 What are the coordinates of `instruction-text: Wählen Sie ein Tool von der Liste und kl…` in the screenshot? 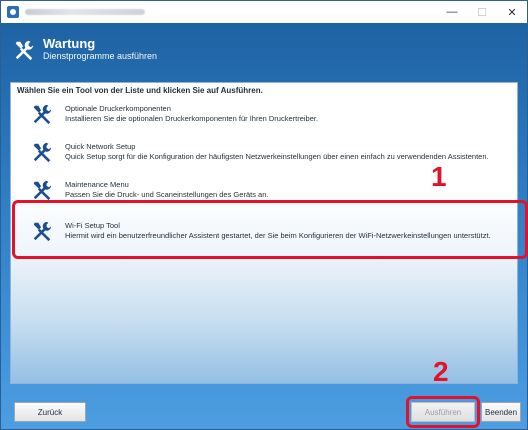 It's located at (140, 90).